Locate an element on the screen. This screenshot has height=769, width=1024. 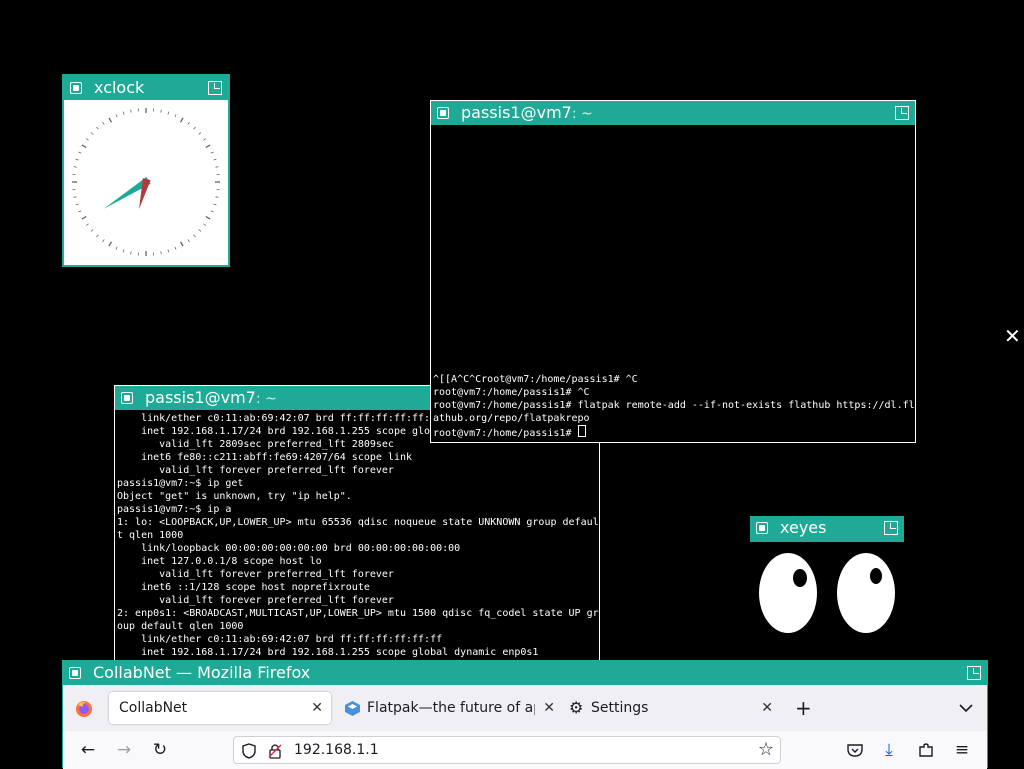
xclock-titlebar: xclock is located at coordinates (146, 88).